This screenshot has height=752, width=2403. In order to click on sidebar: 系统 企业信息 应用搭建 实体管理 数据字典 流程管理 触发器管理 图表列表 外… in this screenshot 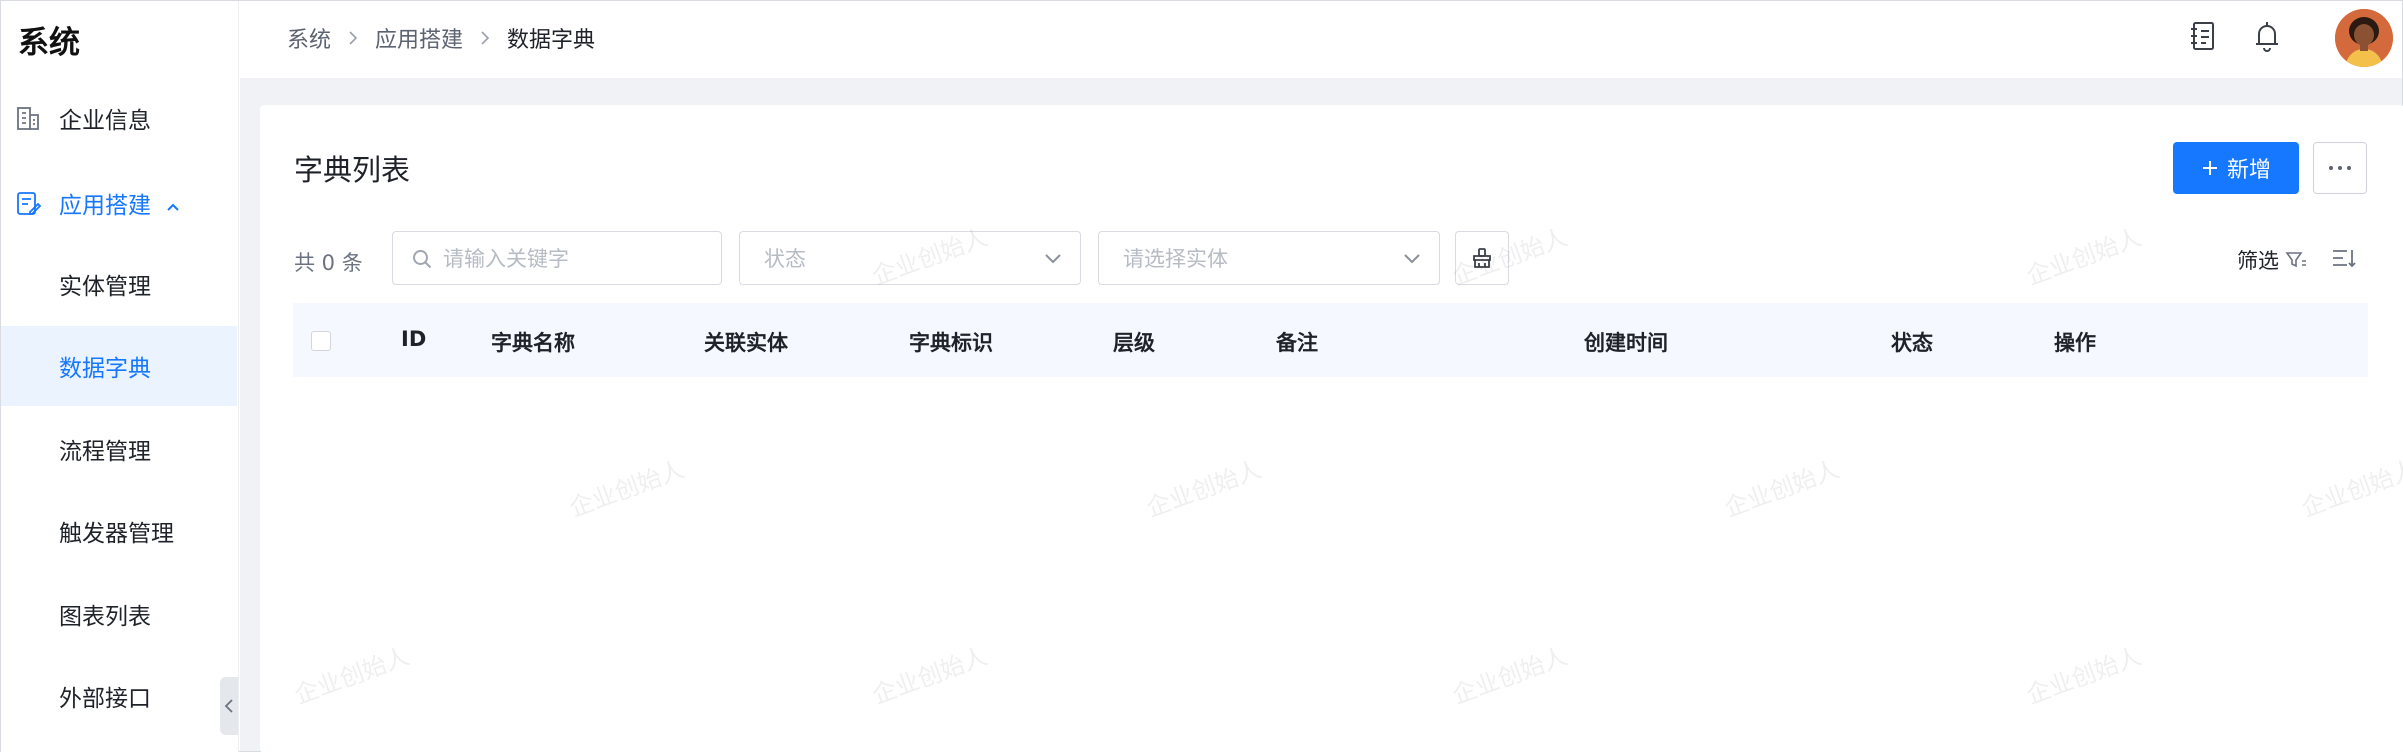, I will do `click(120, 376)`.